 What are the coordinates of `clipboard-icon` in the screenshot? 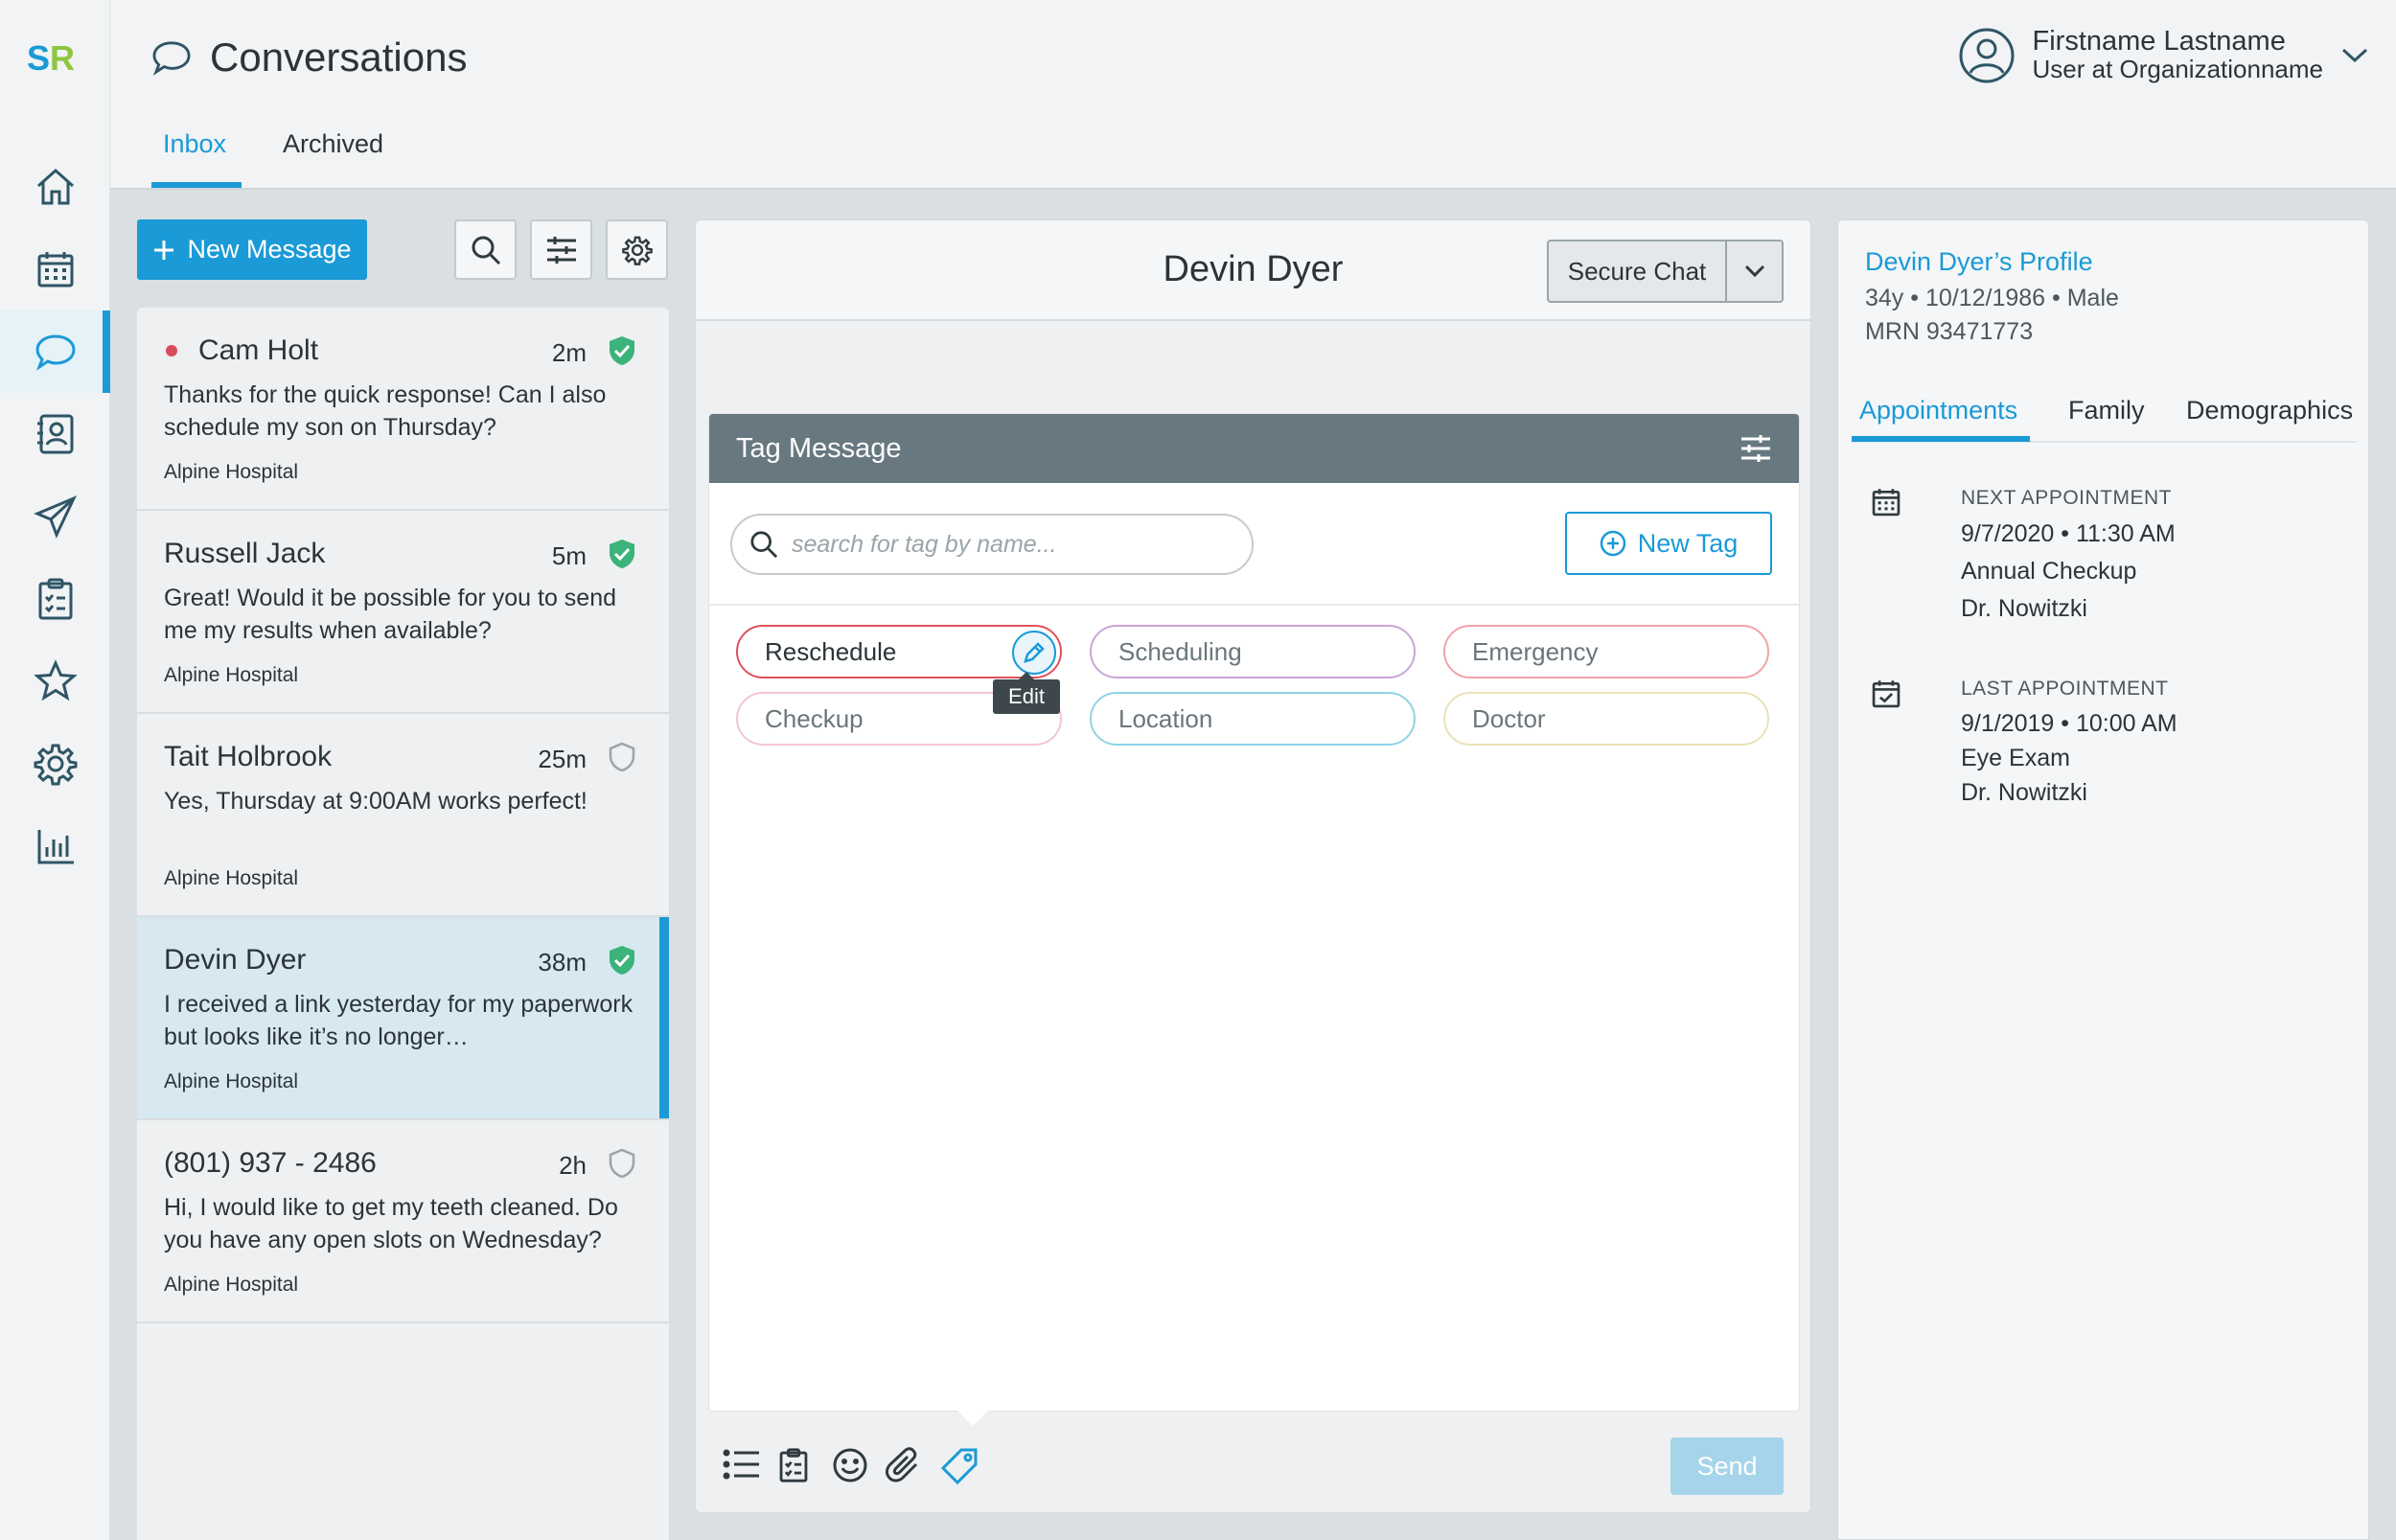 It's located at (794, 1465).